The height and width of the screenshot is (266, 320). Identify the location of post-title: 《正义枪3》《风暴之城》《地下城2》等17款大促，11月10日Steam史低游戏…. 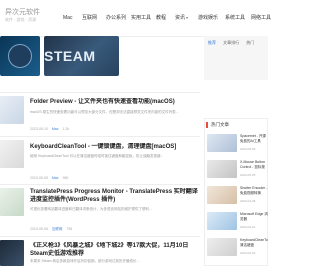
(115, 250).